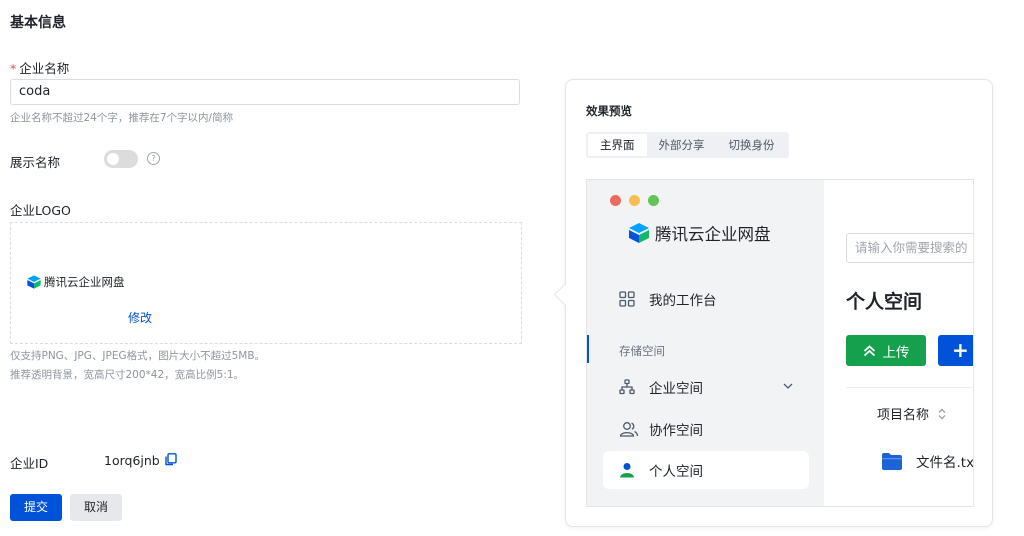 The width and height of the screenshot is (1024, 536). I want to click on logo-hint-2: 推荐透明背景，宽高尺寸200*42，宽高比例5:1。, so click(127, 375).